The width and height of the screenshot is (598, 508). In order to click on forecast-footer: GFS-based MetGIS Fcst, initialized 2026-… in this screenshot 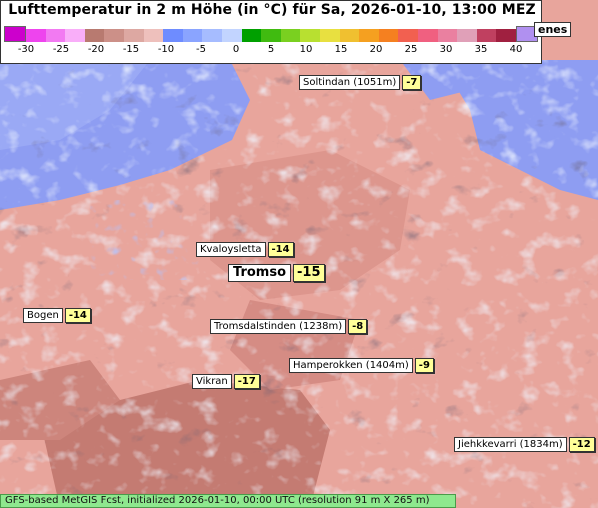, I will do `click(228, 501)`.